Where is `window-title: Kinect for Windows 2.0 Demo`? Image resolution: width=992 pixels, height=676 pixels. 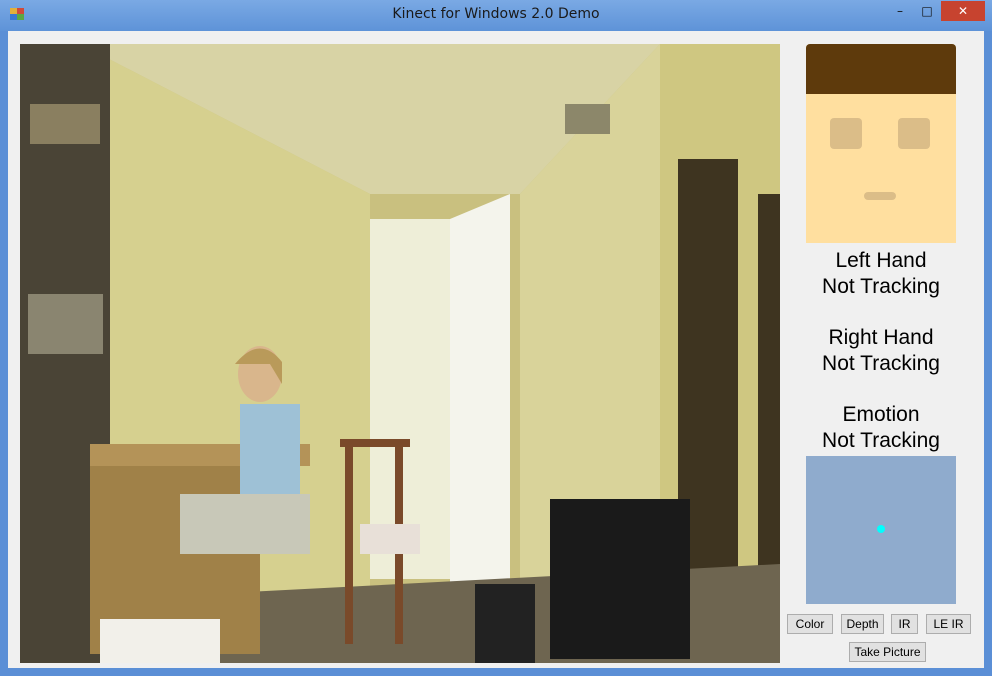 window-title: Kinect for Windows 2.0 Demo is located at coordinates (496, 14).